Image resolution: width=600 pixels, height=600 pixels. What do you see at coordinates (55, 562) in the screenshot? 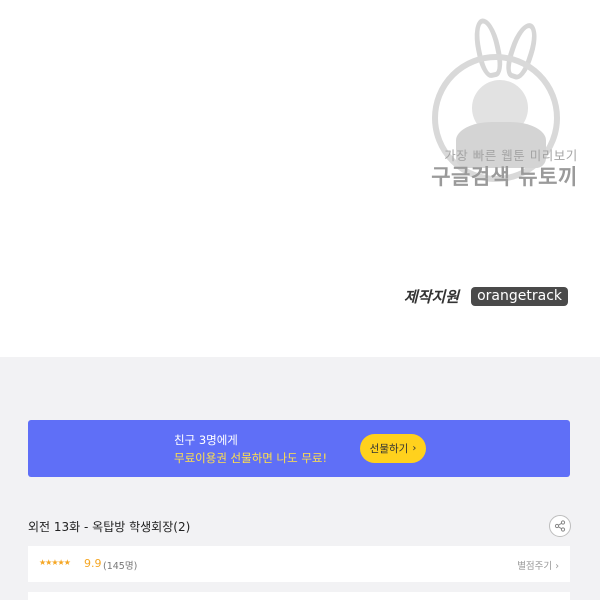
I see `star-rating-icons: ★★★★★` at bounding box center [55, 562].